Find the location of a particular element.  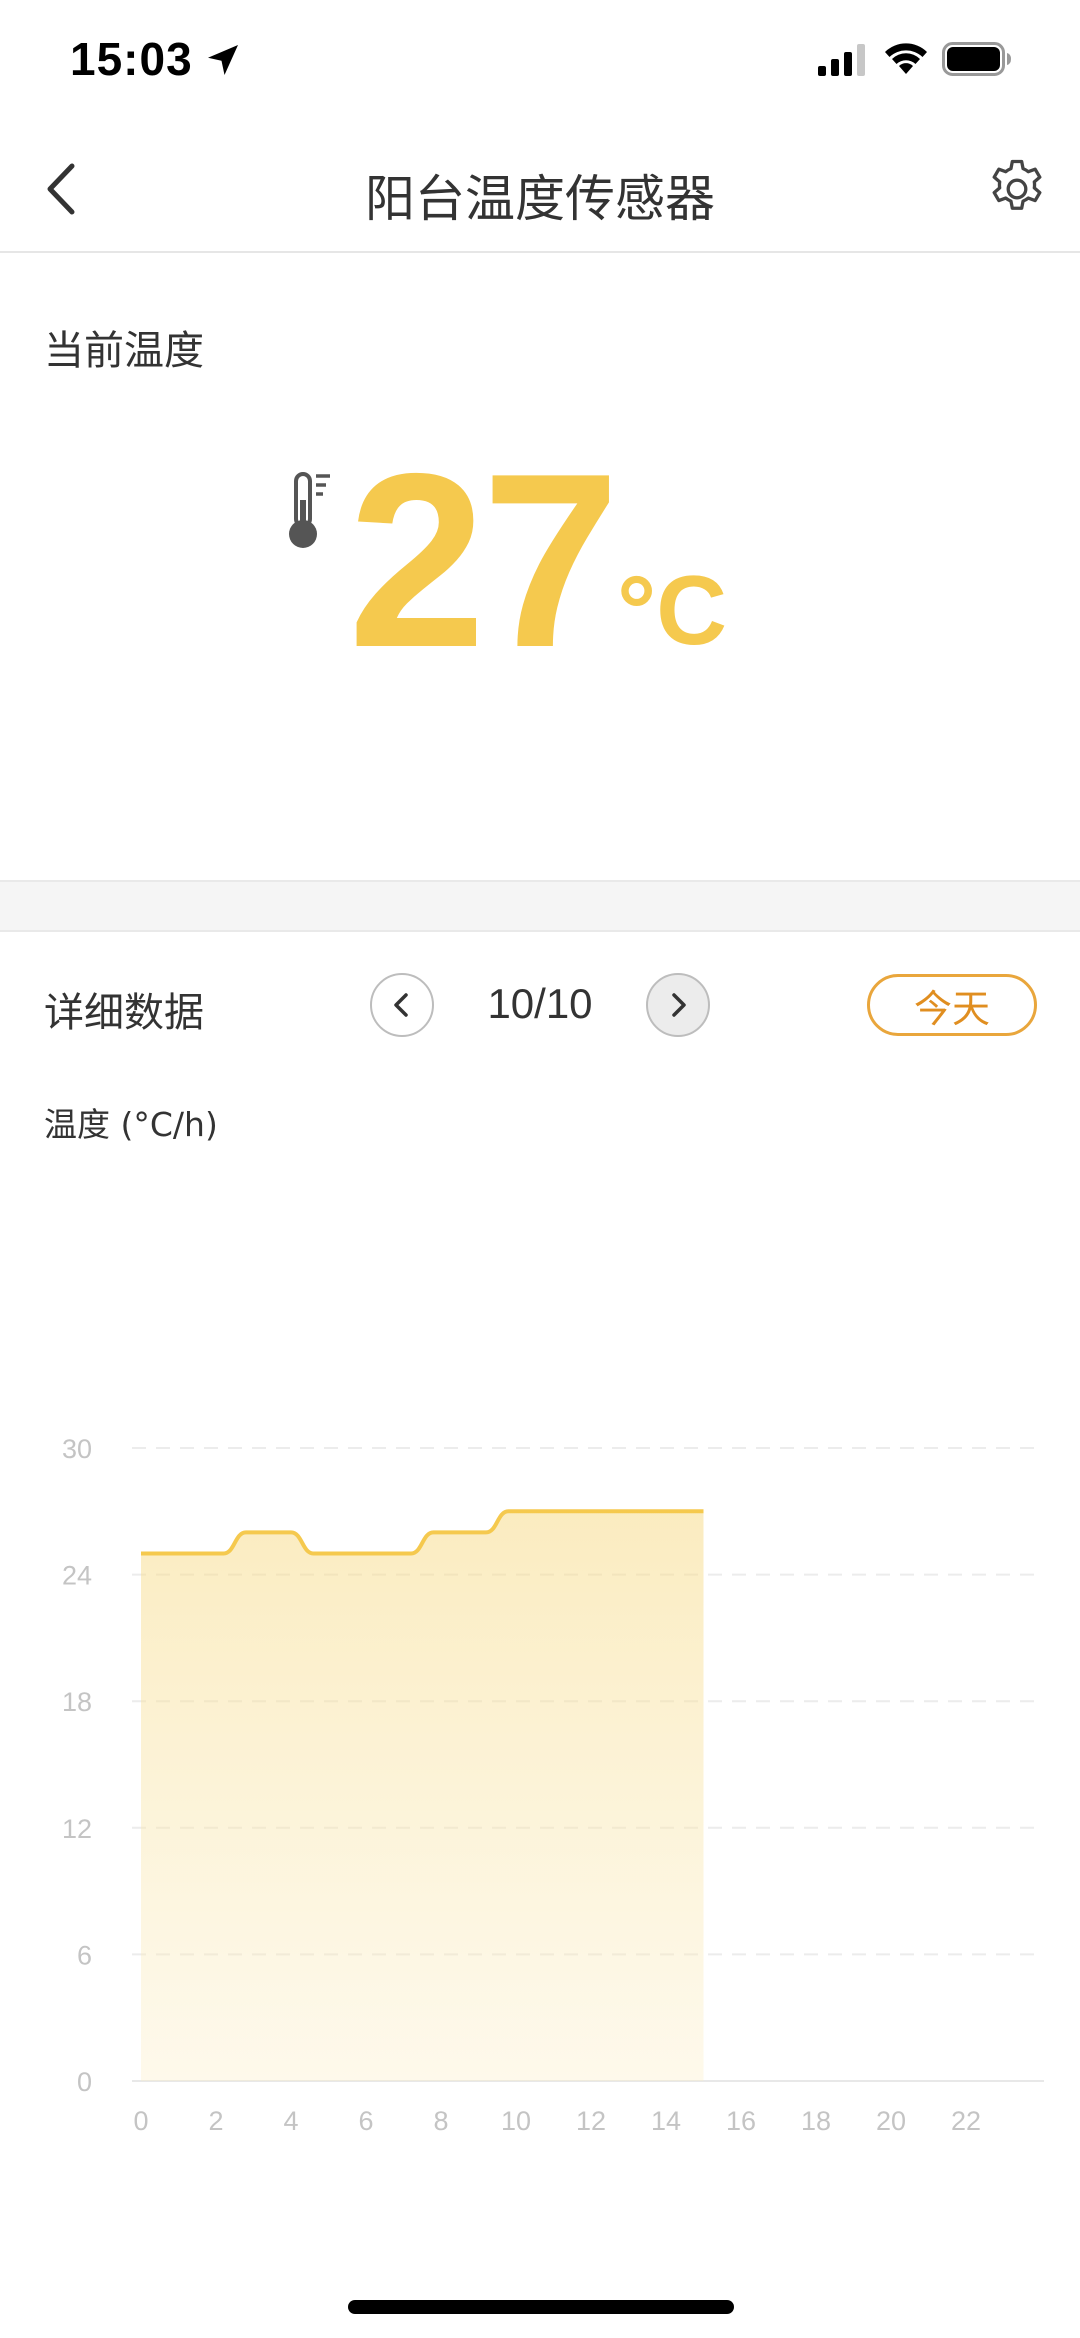

y-tick-label: 30 is located at coordinates (77, 1449).